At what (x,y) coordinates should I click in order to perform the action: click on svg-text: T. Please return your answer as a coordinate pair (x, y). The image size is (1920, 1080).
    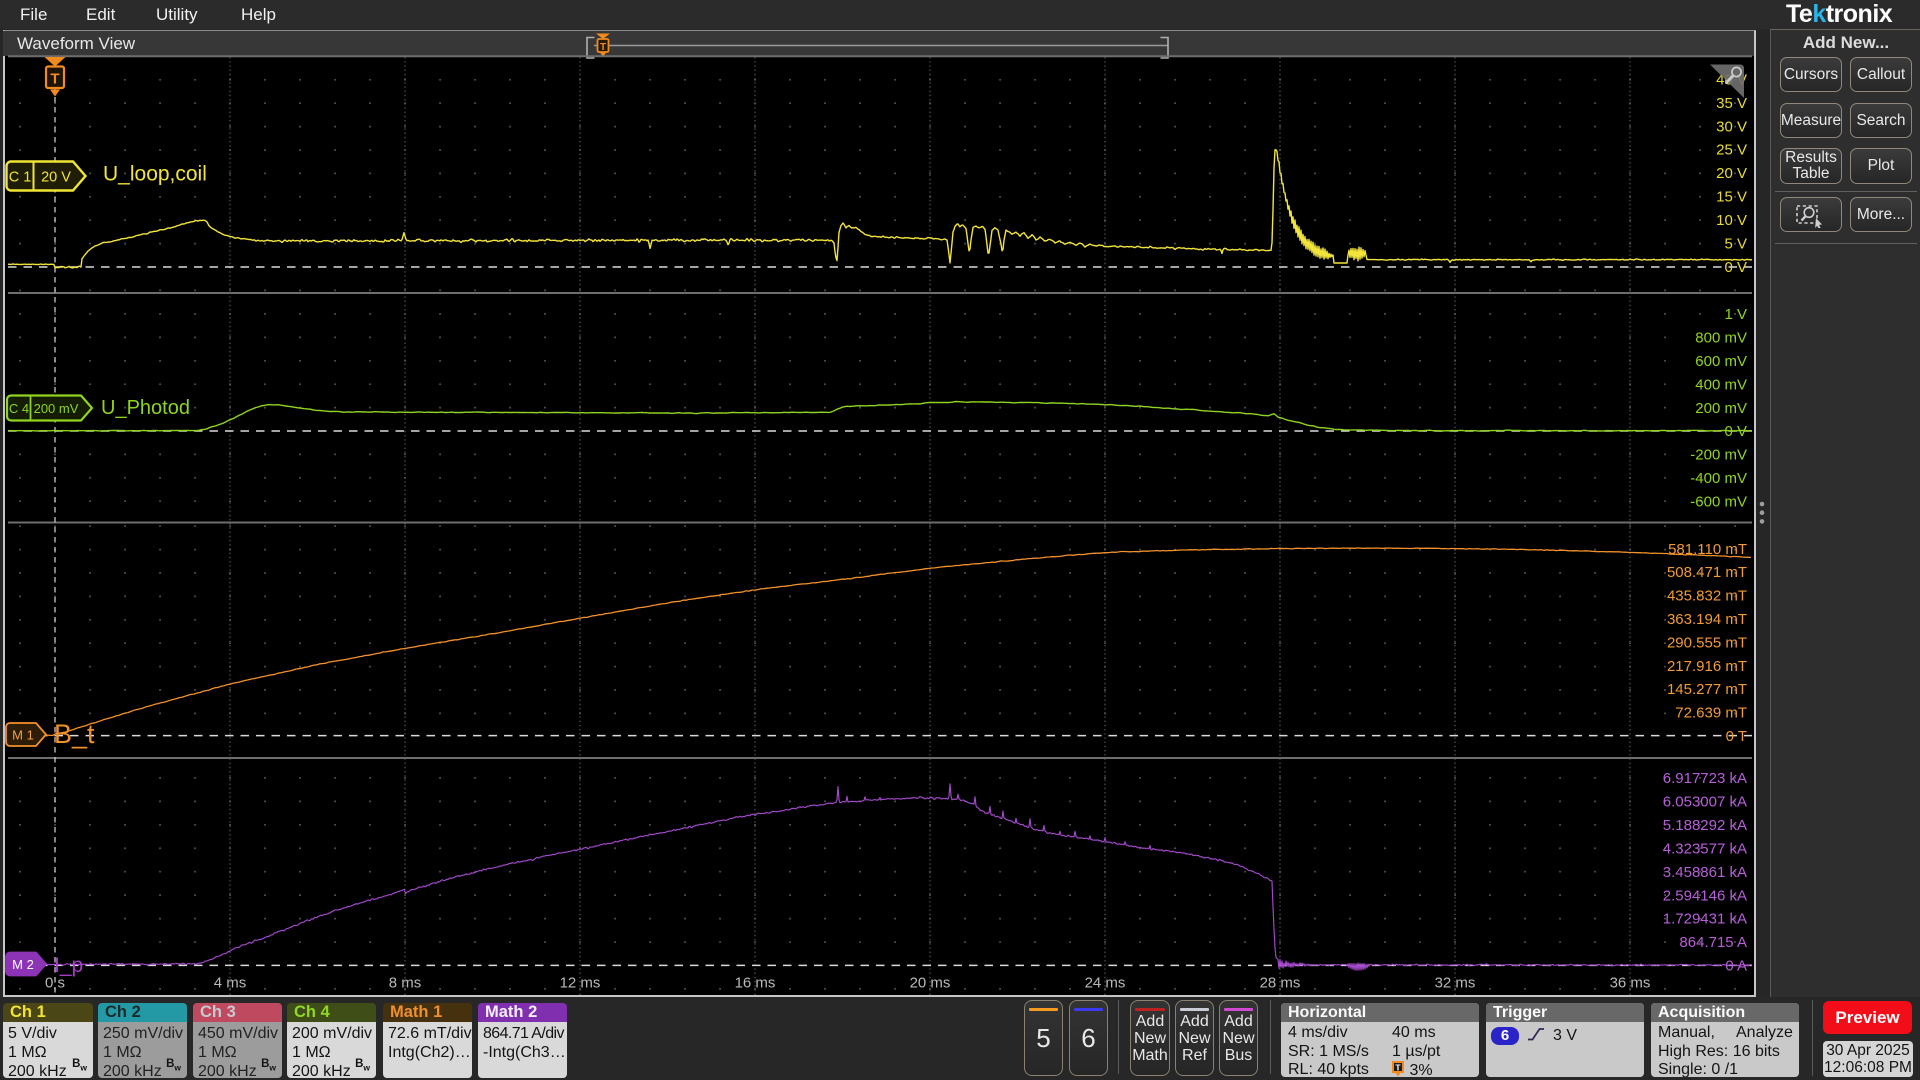
    Looking at the image, I should click on (1398, 1067).